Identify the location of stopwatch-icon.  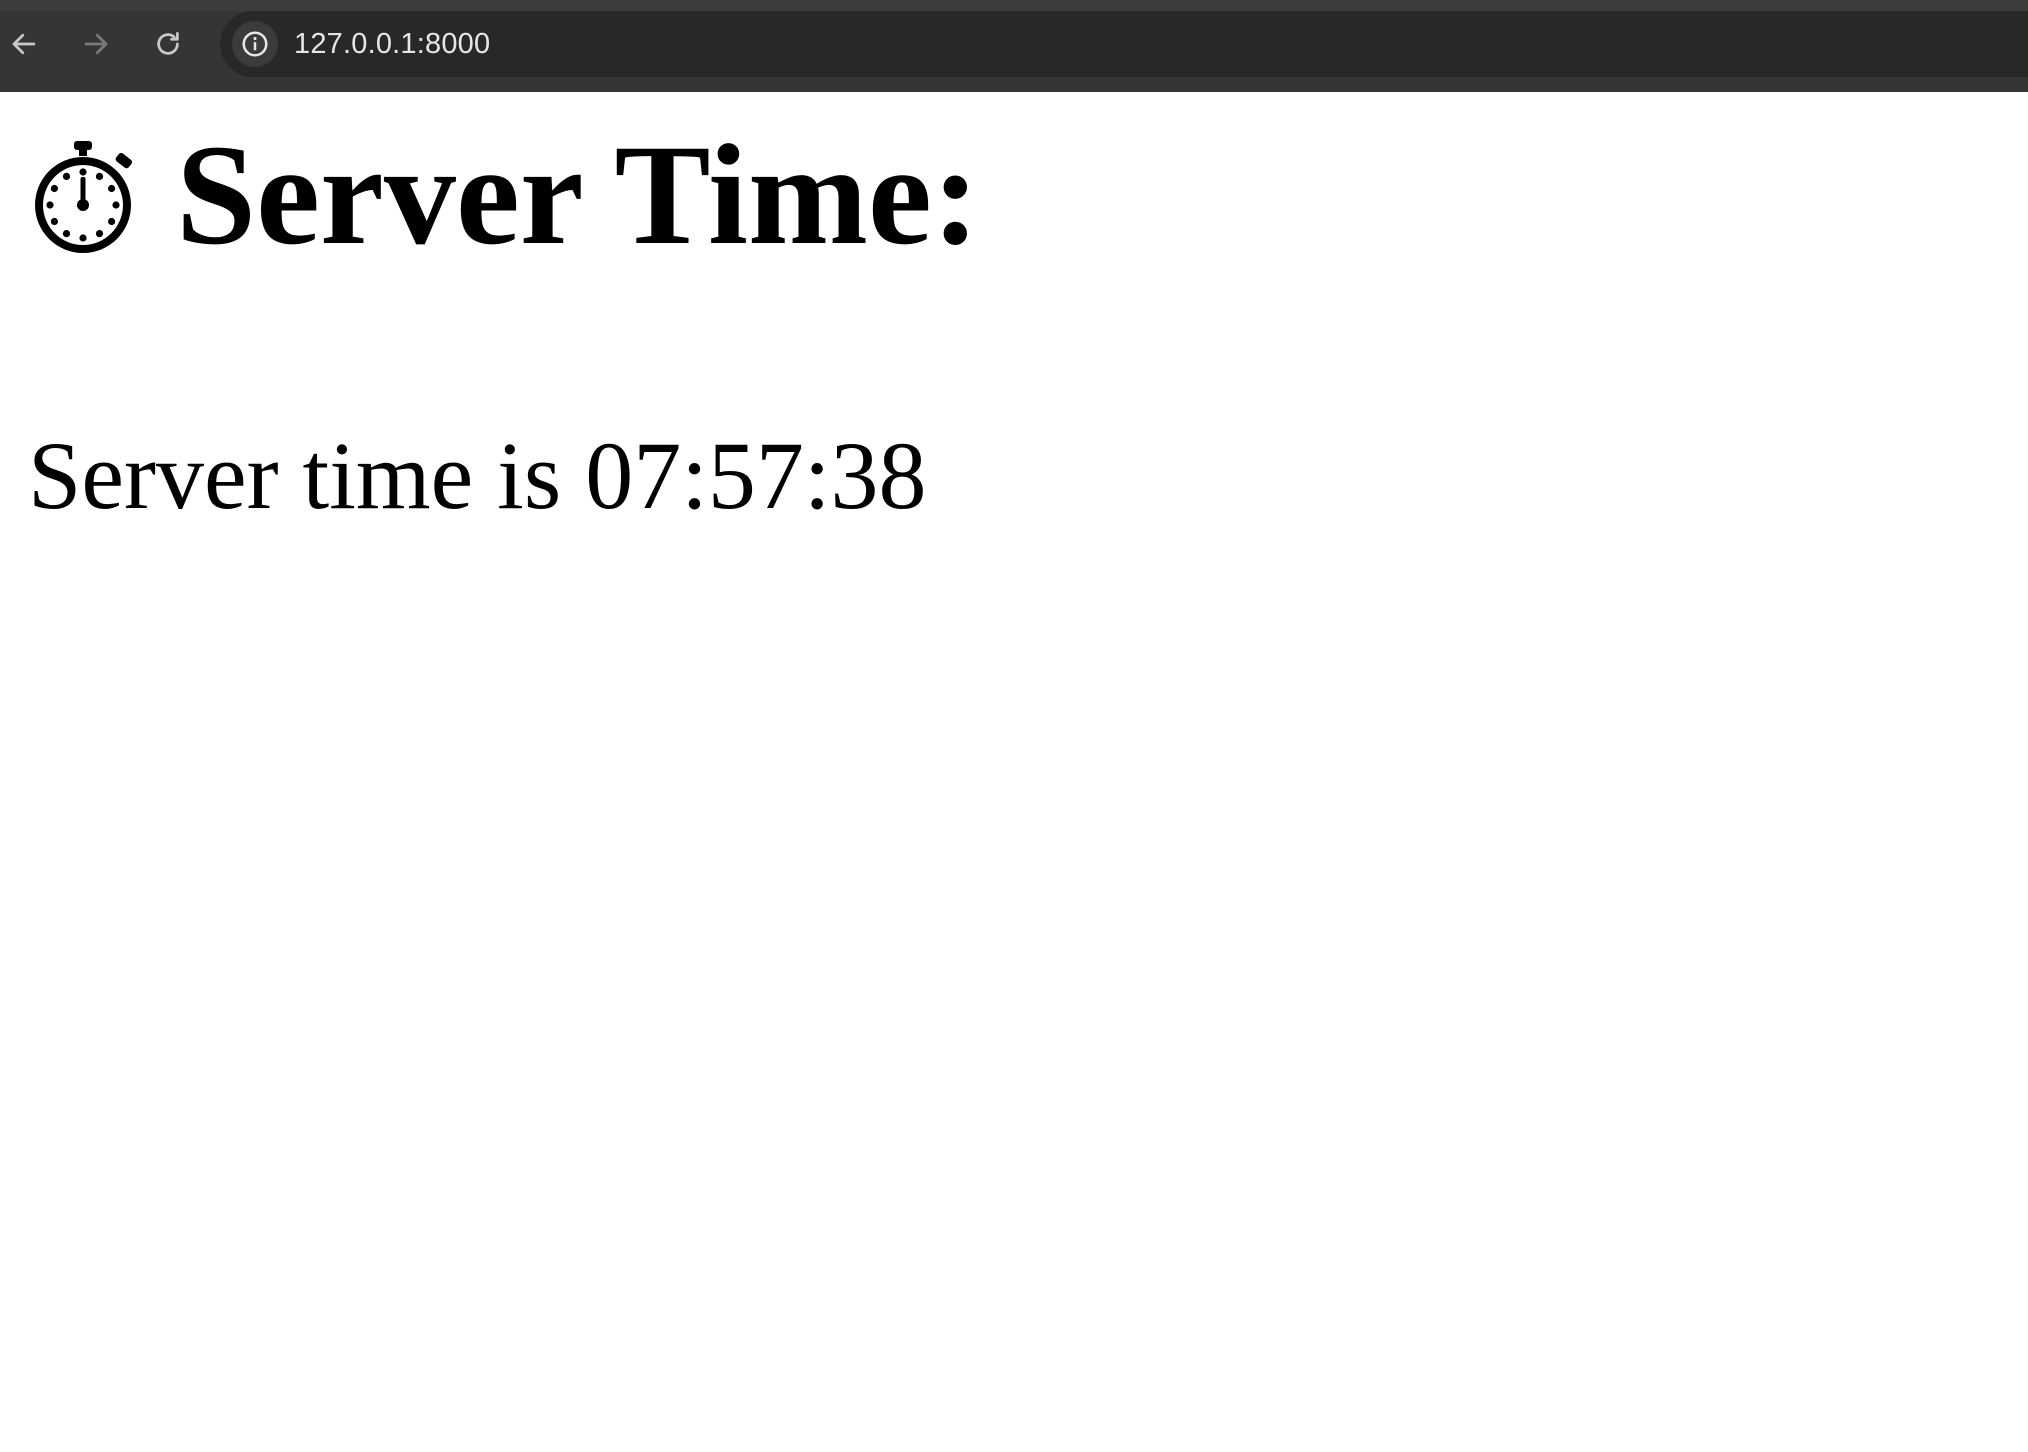
(84, 197).